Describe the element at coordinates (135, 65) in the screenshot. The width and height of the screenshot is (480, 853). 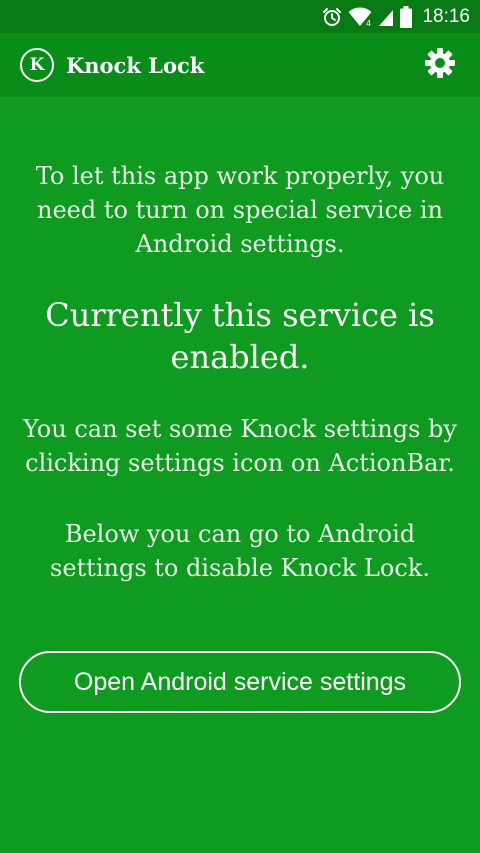
I see `app-title: Knock Lock` at that location.